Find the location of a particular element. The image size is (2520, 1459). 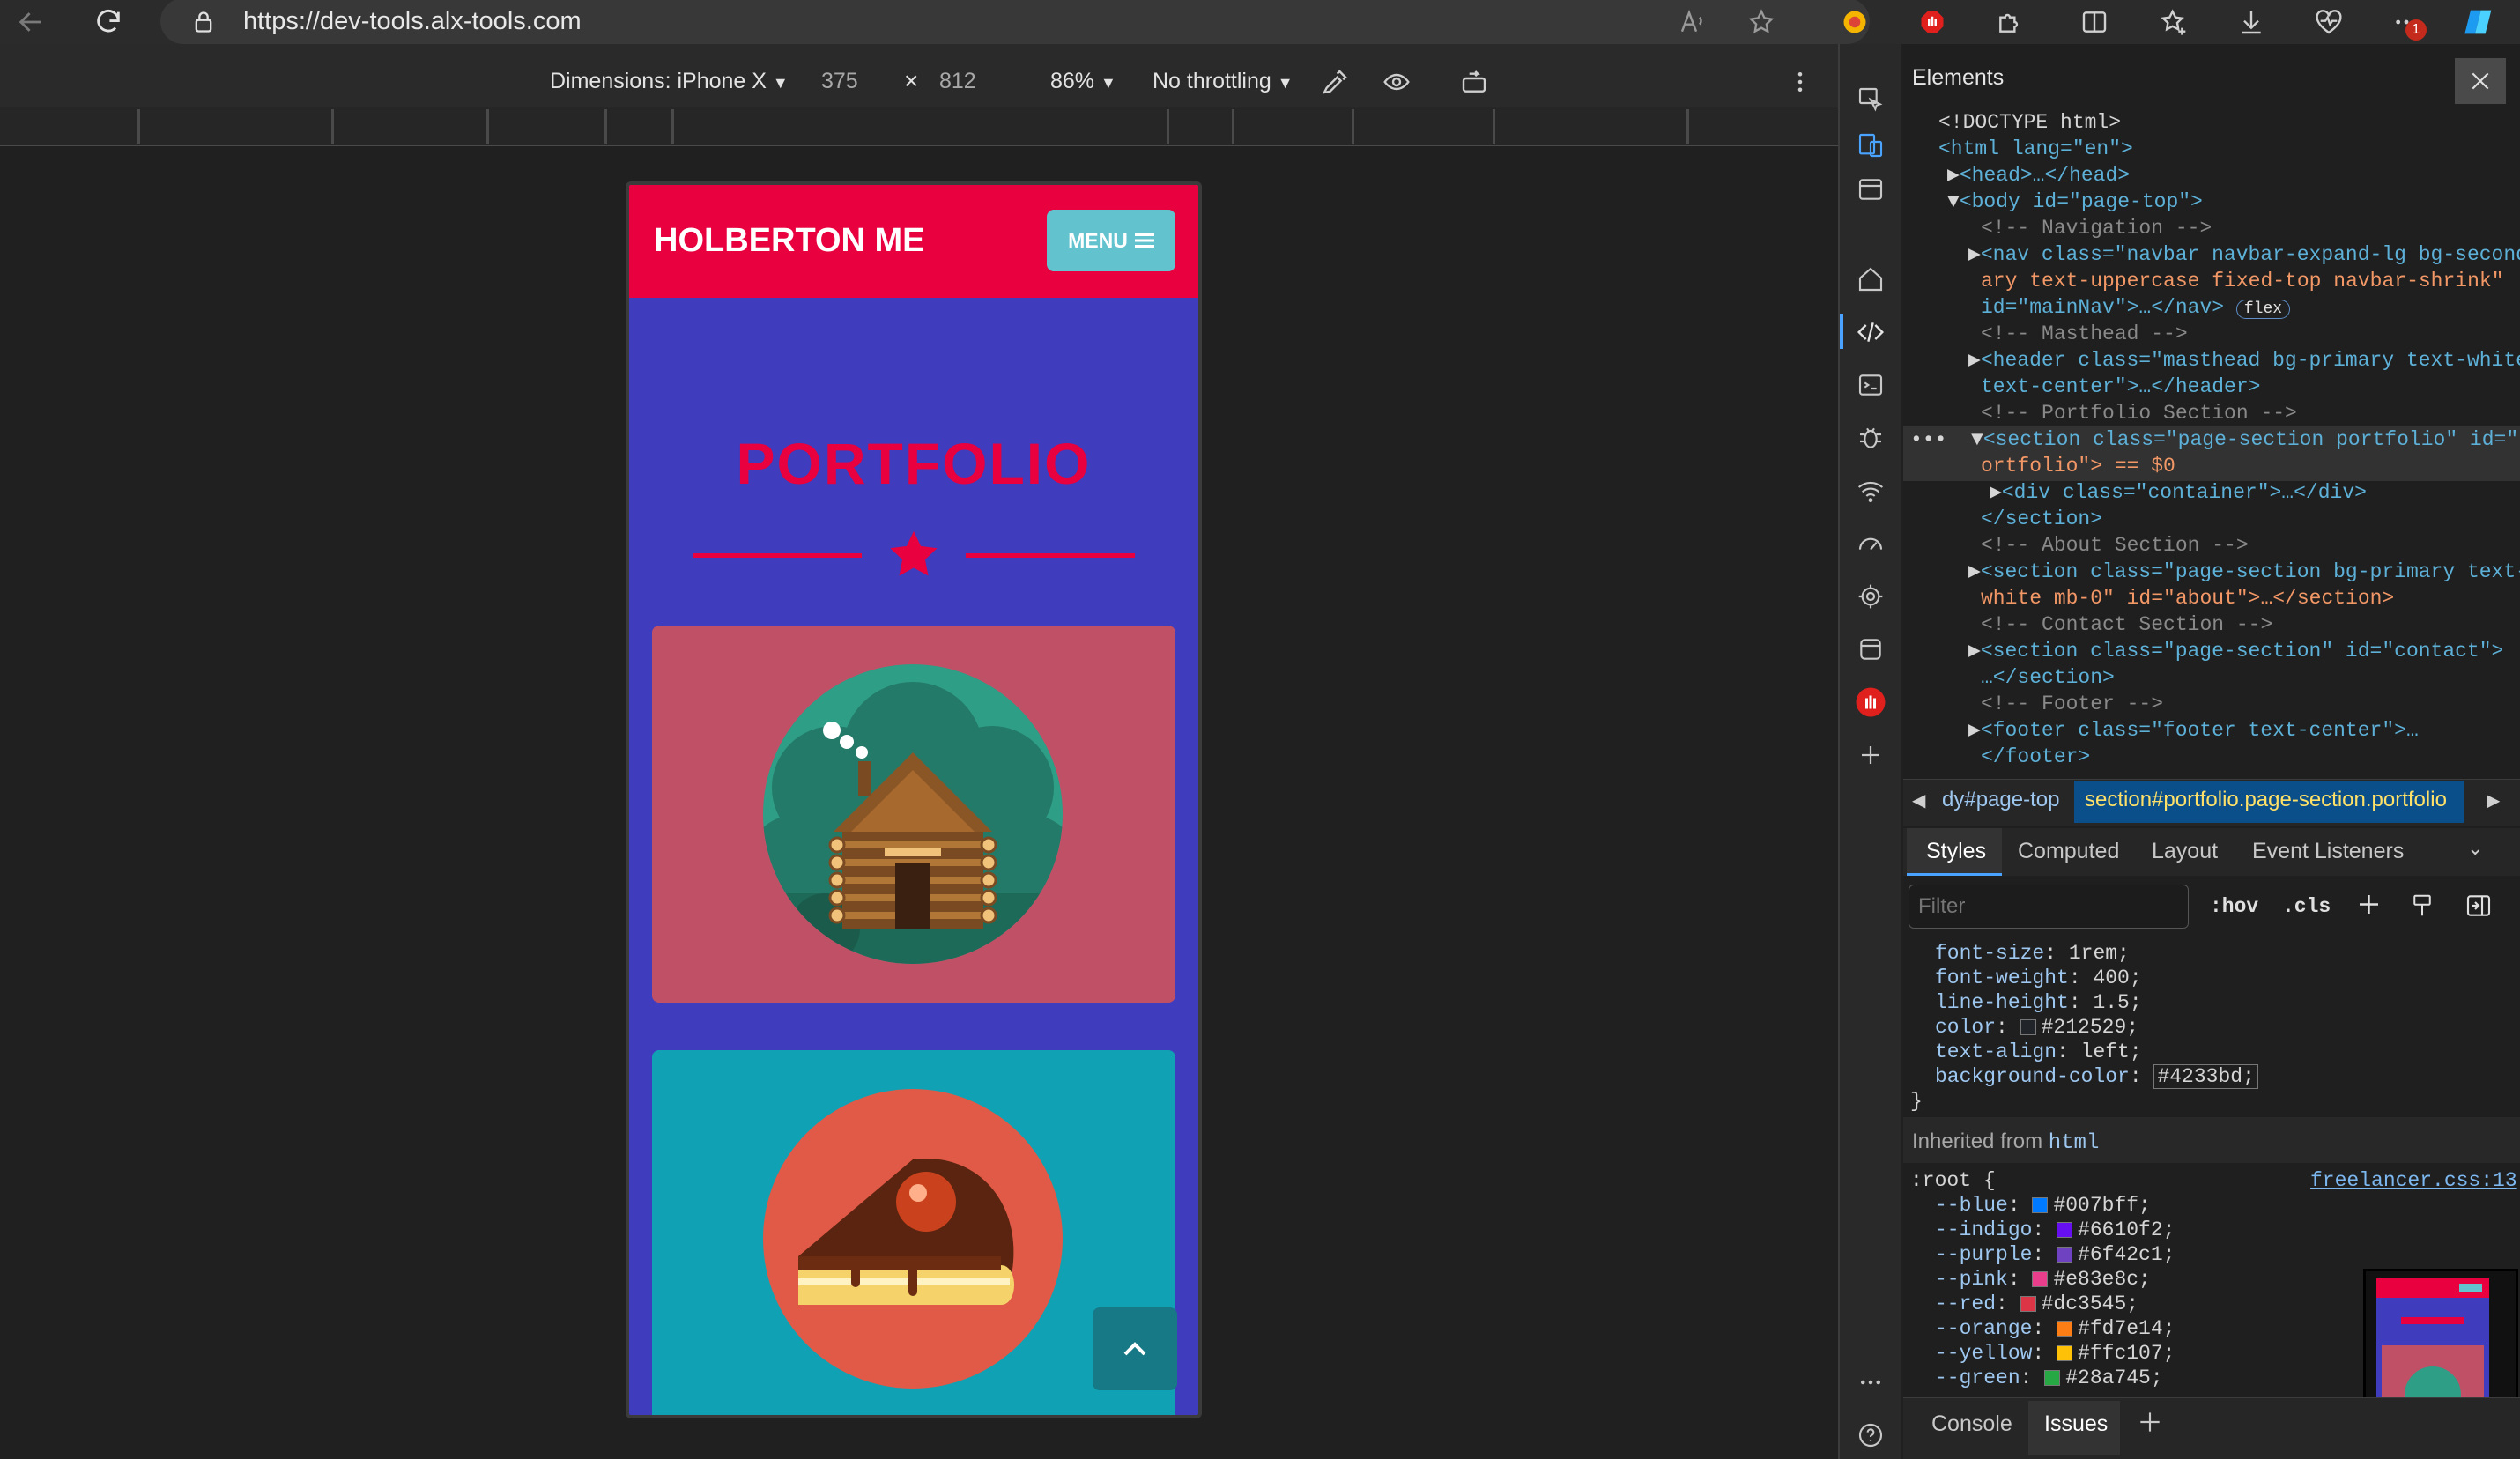

eyedropper-icon is located at coordinates (1335, 82).